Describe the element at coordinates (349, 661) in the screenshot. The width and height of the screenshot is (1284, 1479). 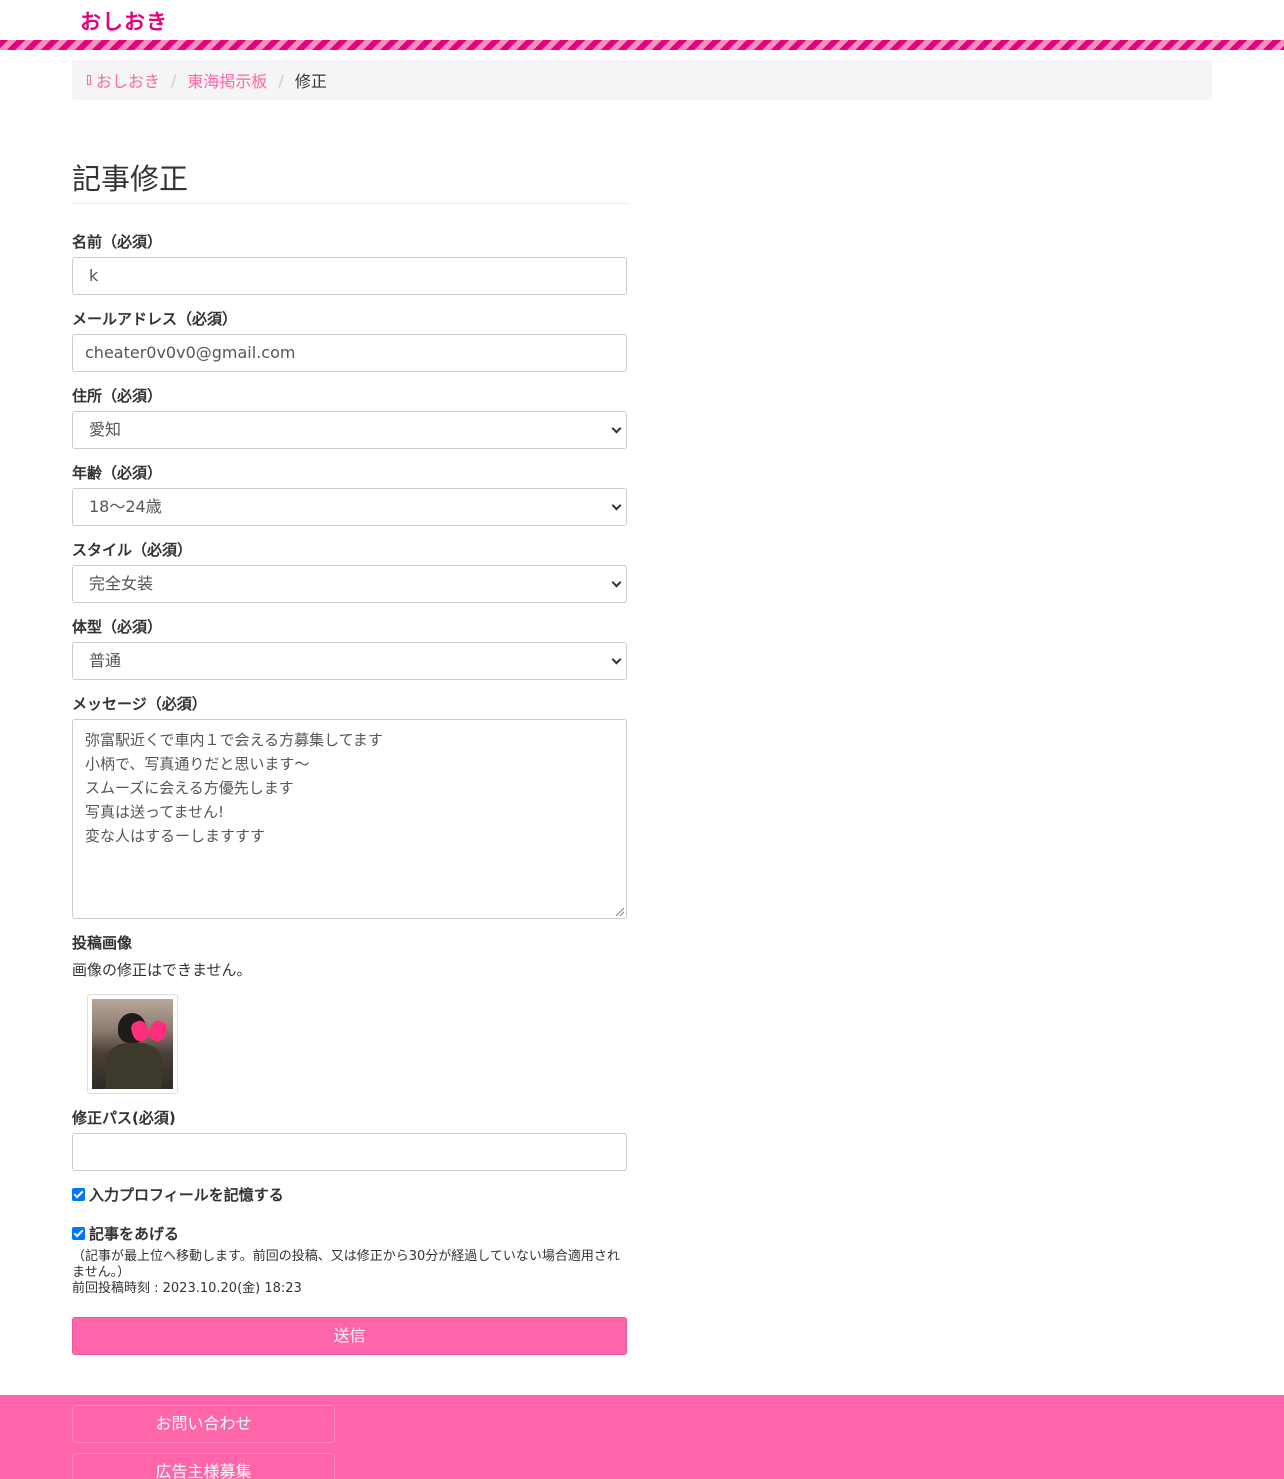
I see `body-type-select: 普通` at that location.